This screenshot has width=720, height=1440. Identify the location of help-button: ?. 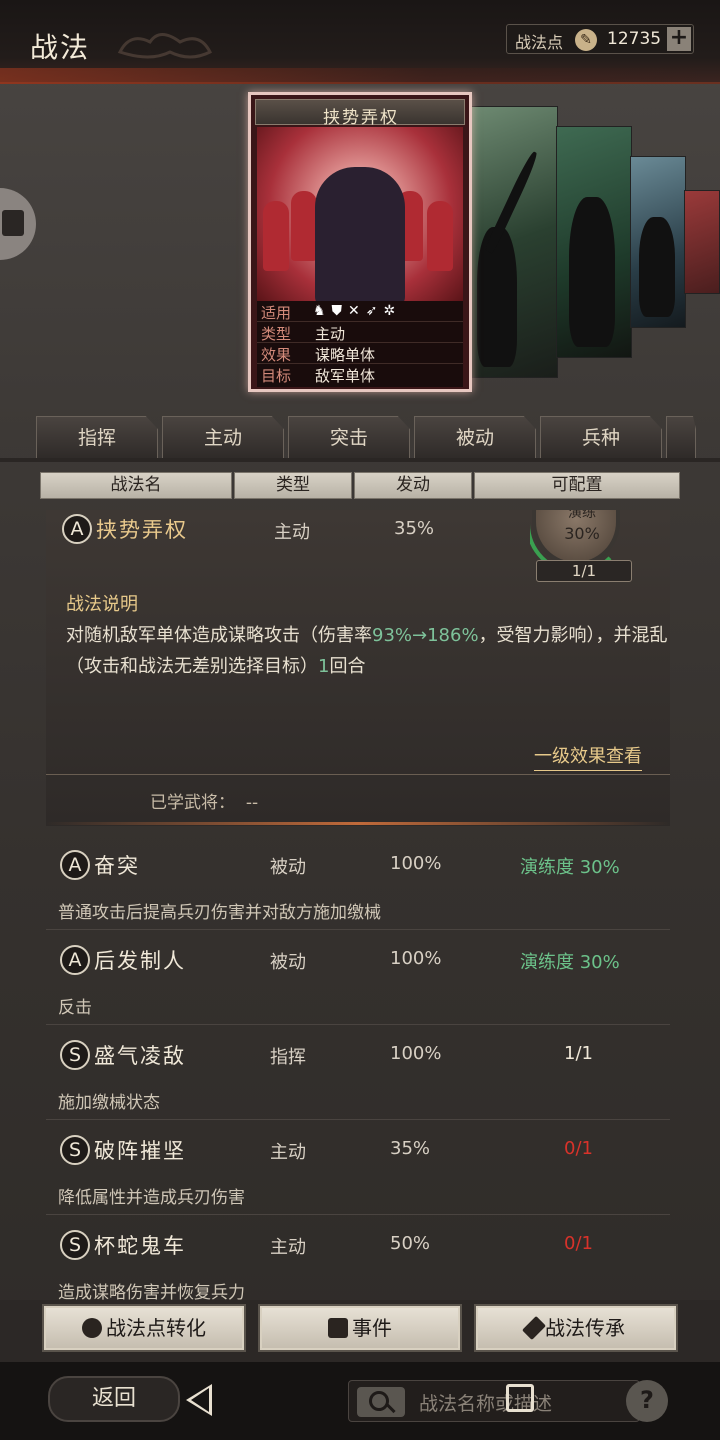
(647, 1401).